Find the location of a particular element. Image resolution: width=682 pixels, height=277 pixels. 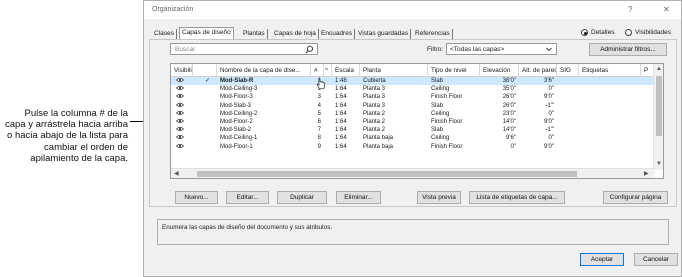

layer-stacking-number: 6 is located at coordinates (317, 122).